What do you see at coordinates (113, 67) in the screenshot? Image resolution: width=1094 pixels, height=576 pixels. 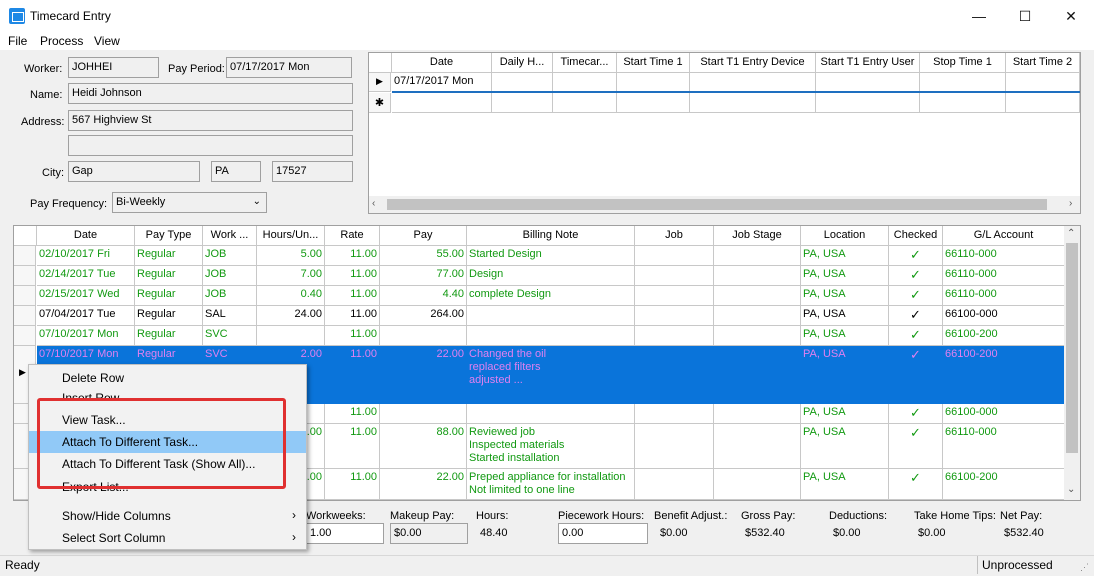 I see `worker-field: JOHHEI` at bounding box center [113, 67].